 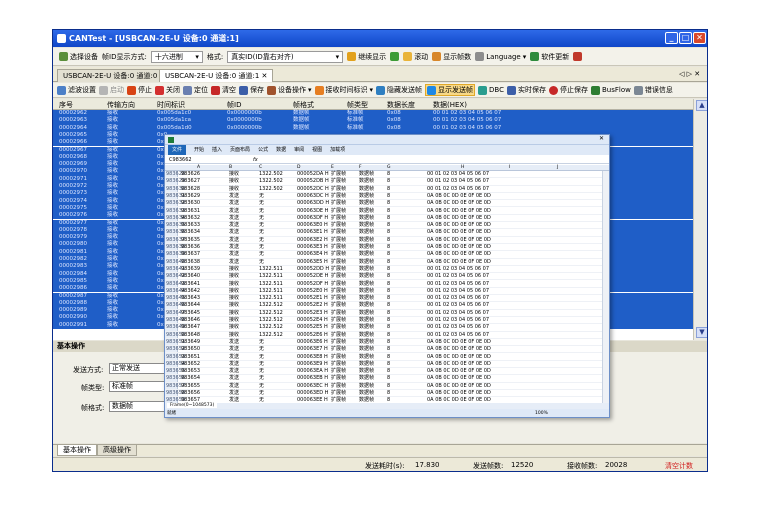 What do you see at coordinates (190, 364) in the screenshot?
I see `excel-cell: 983652` at bounding box center [190, 364].